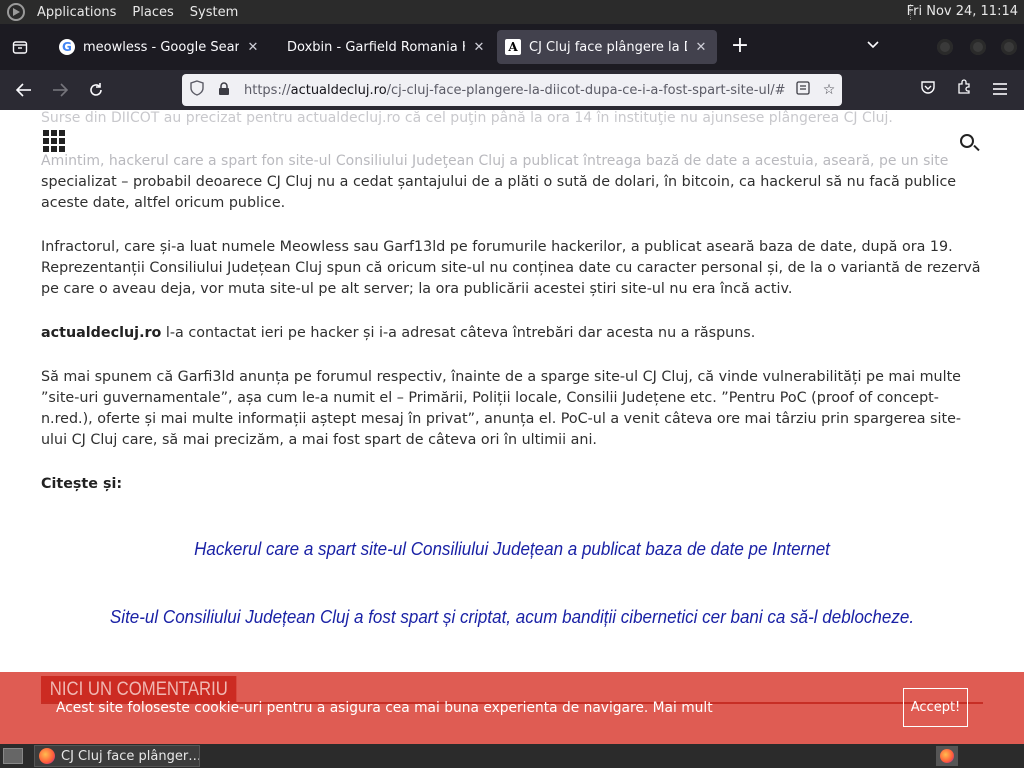 The width and height of the screenshot is (1024, 768). I want to click on show-desktop-icon, so click(13, 756).